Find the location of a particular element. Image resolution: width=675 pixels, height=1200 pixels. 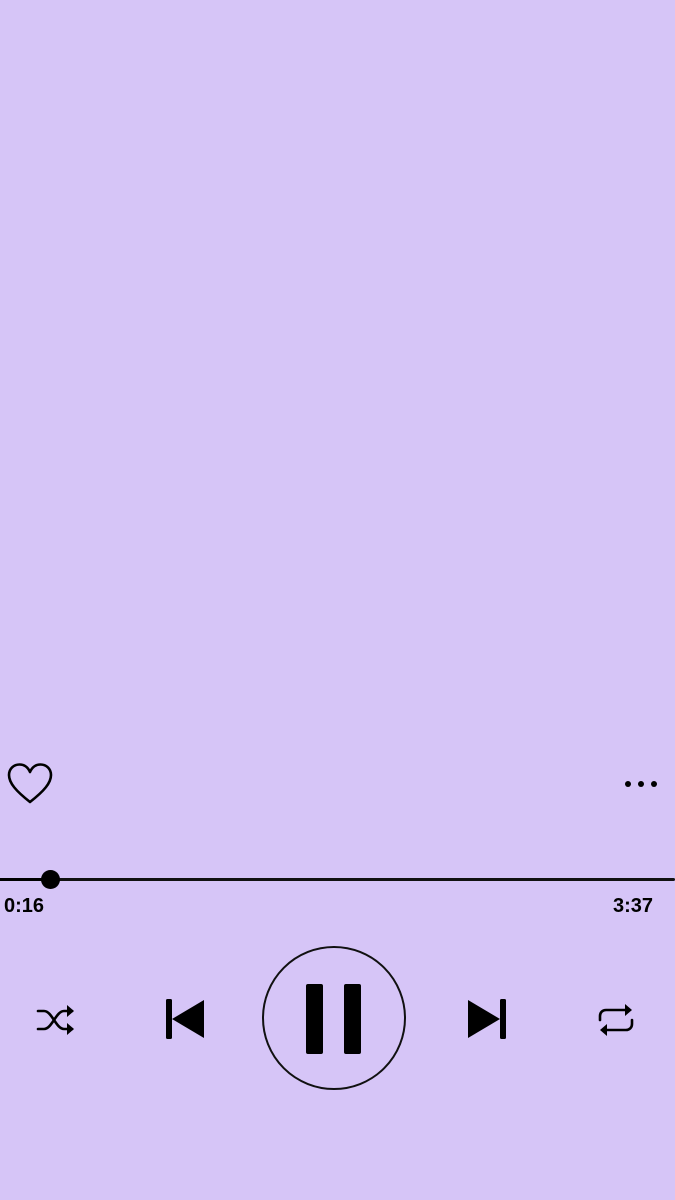

shuffle-icon is located at coordinates (55, 1020).